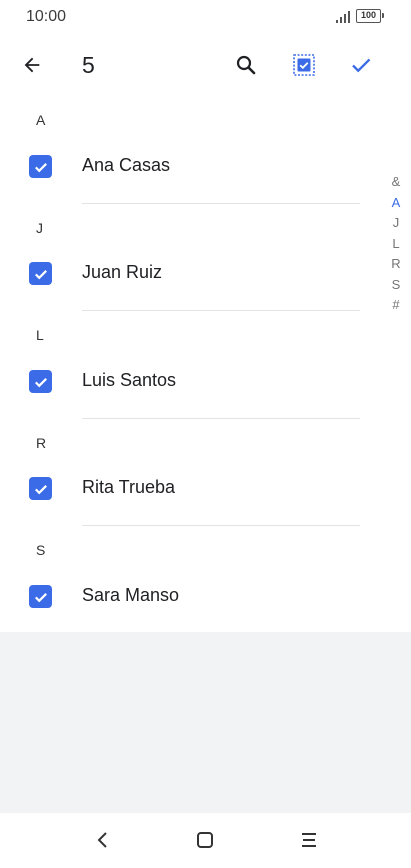 The image size is (411, 868). I want to click on confirm-button, so click(361, 65).